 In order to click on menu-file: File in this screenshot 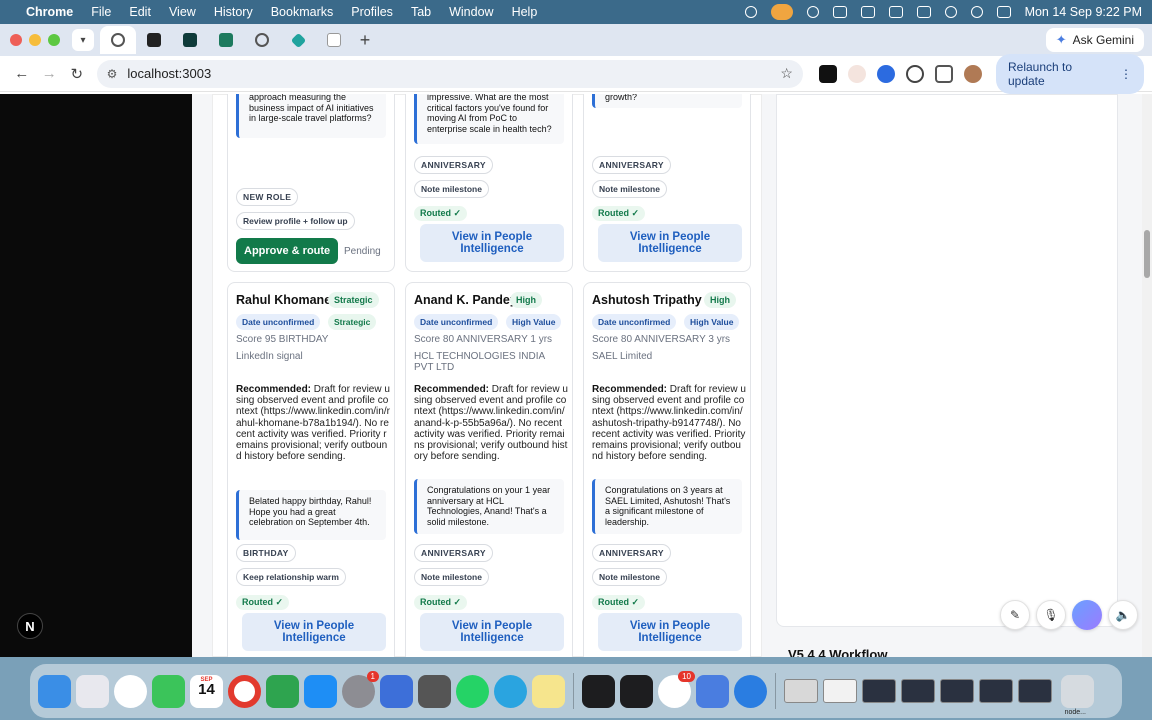, I will do `click(101, 12)`.